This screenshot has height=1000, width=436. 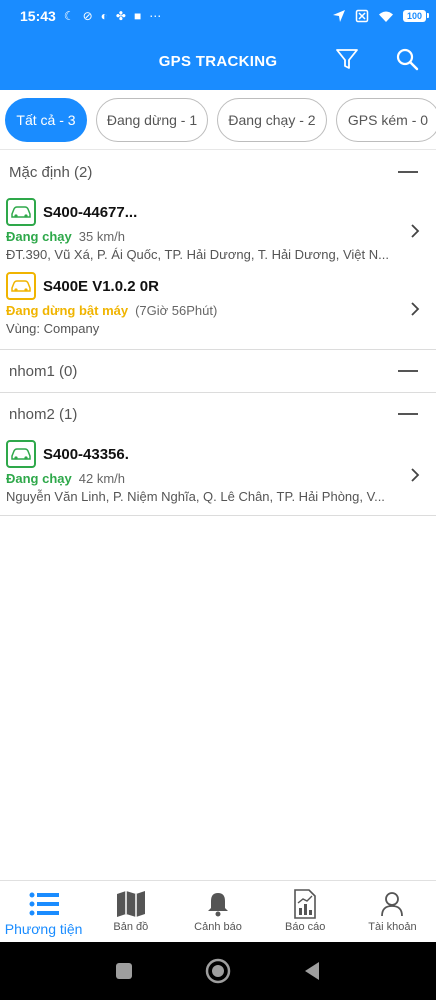 I want to click on page-title: GPS TRACKING, so click(x=218, y=61).